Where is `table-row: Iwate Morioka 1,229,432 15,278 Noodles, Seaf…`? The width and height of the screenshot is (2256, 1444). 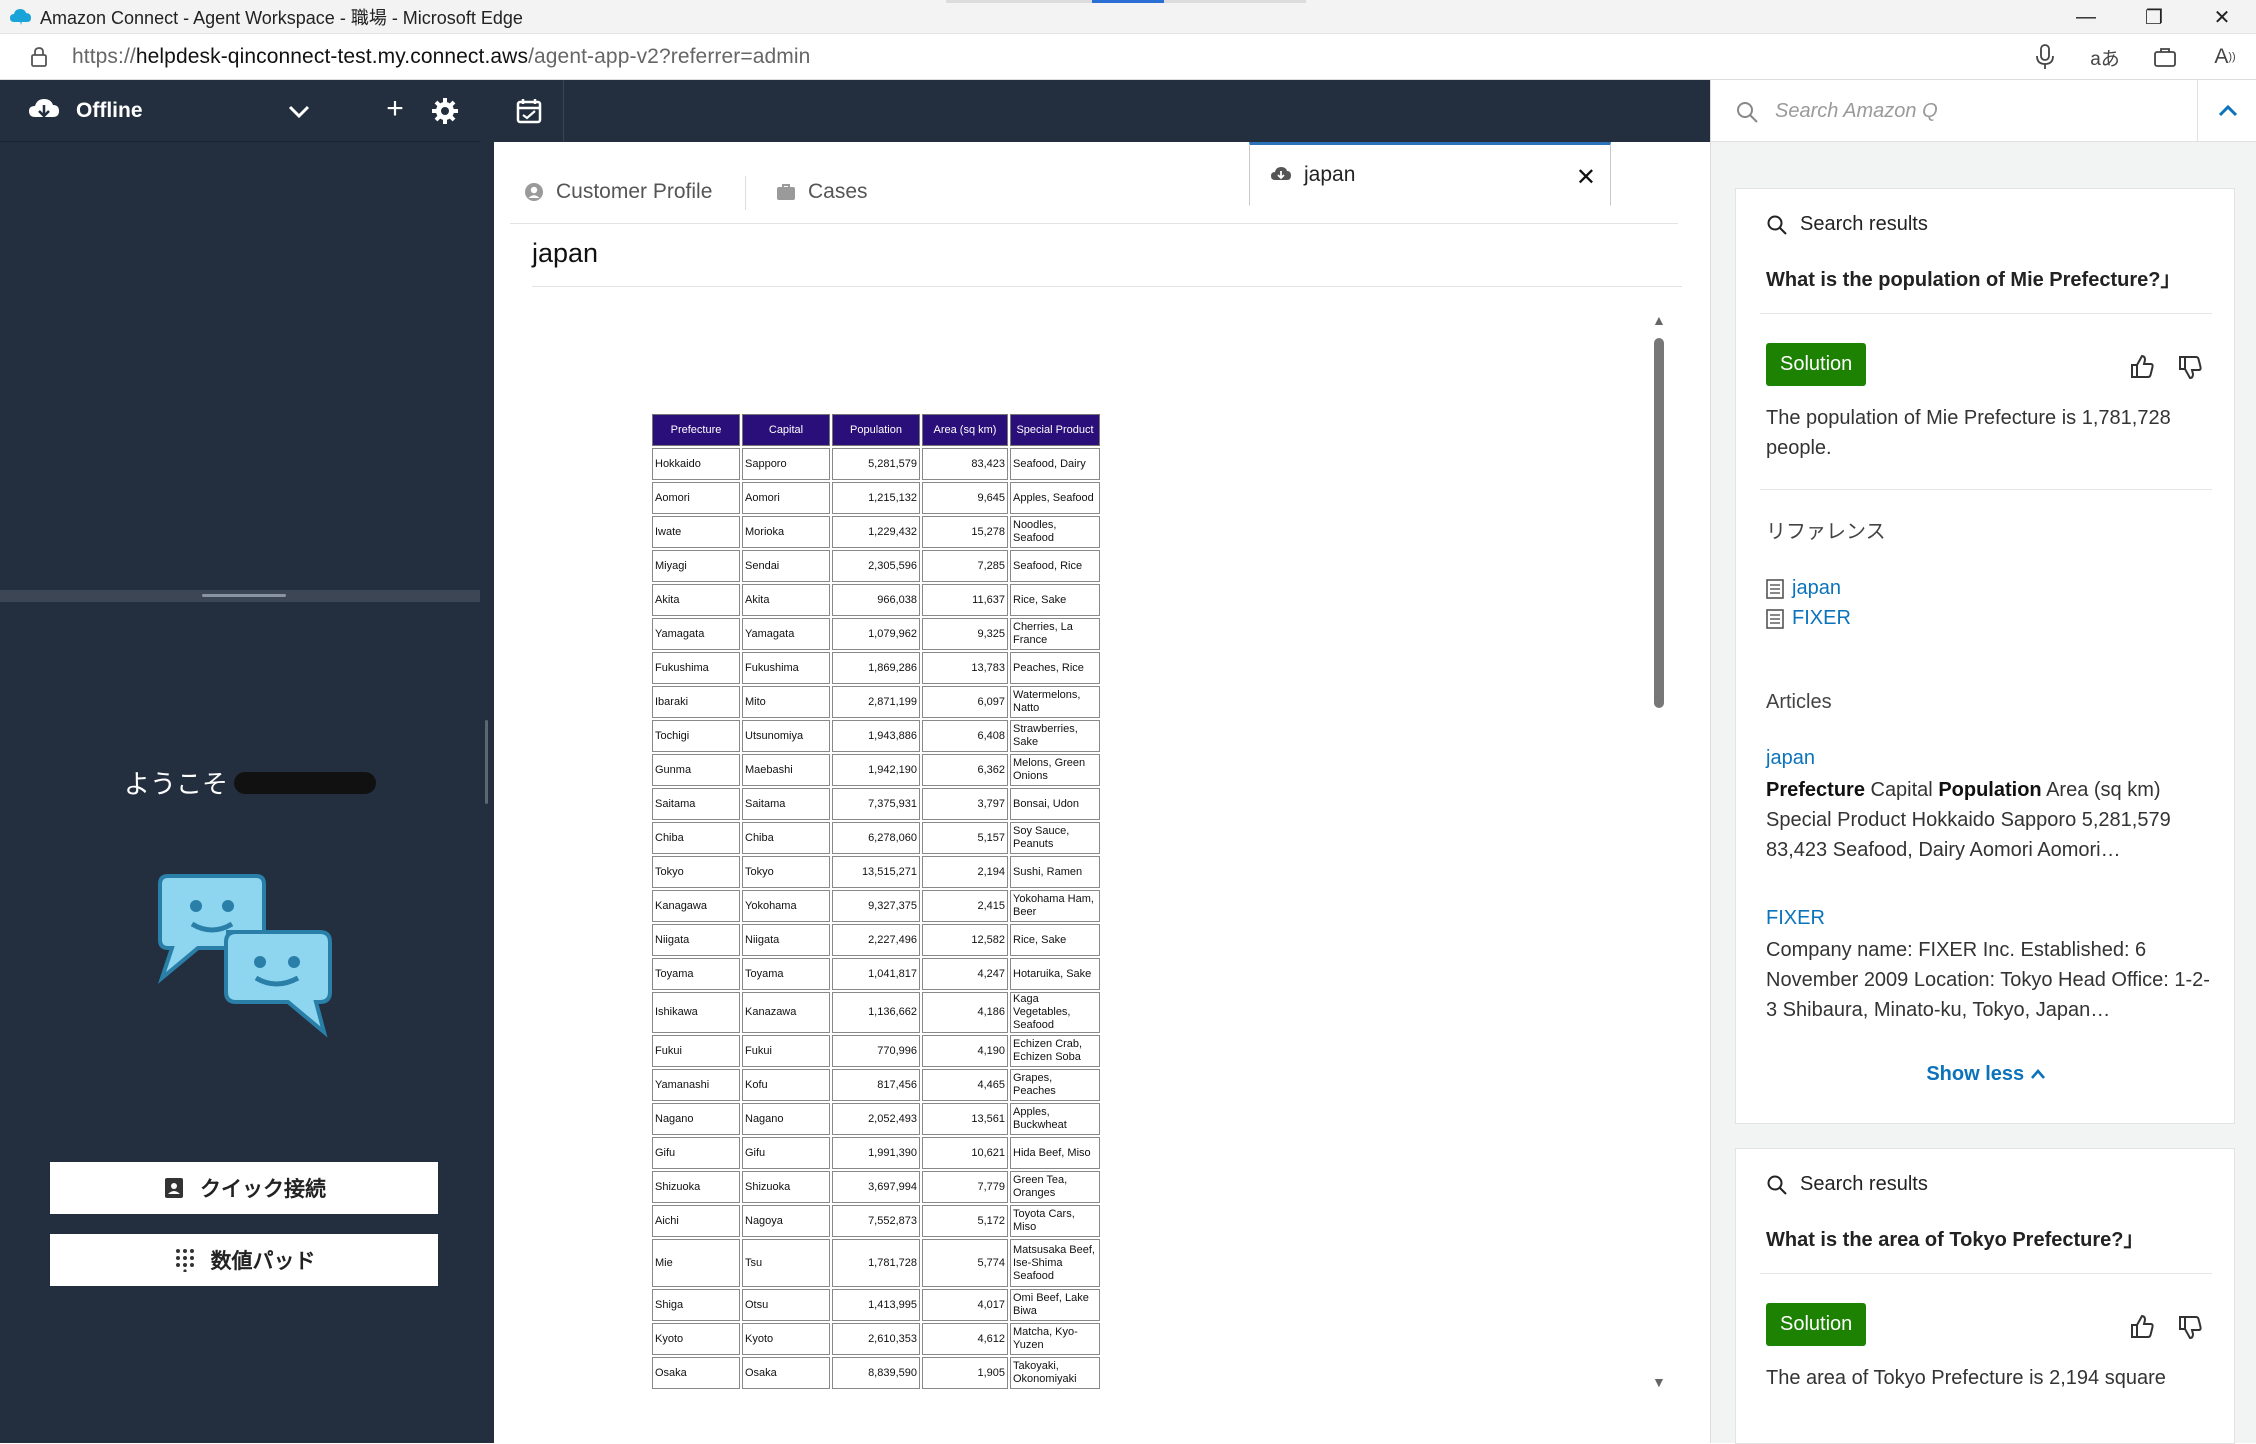
table-row: Iwate Morioka 1,229,432 15,278 Noodles, Seaf… is located at coordinates (876, 532).